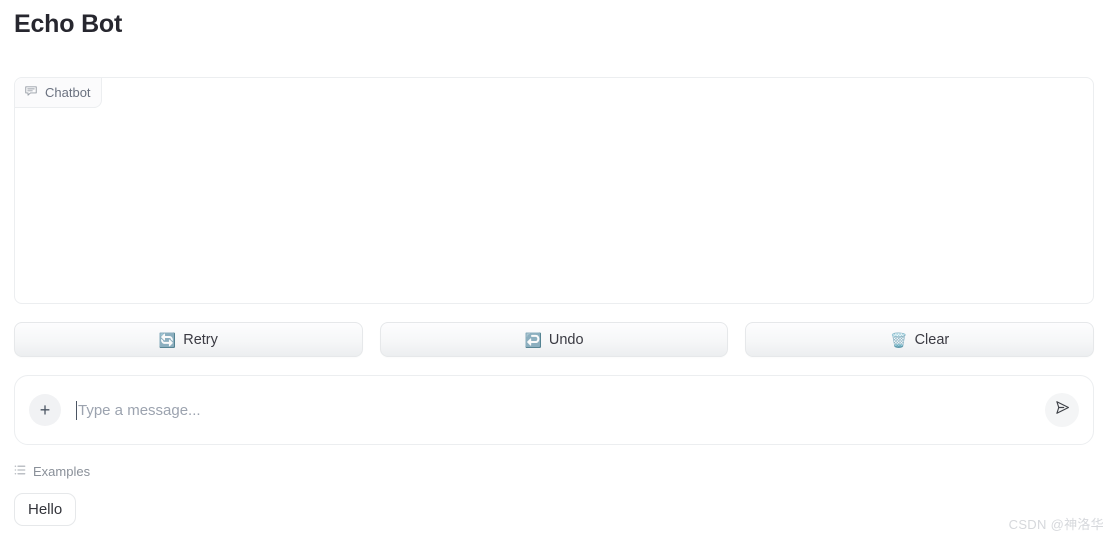 This screenshot has height=541, width=1117. I want to click on wastebasket-emoji-icon: 🗑️, so click(899, 339).